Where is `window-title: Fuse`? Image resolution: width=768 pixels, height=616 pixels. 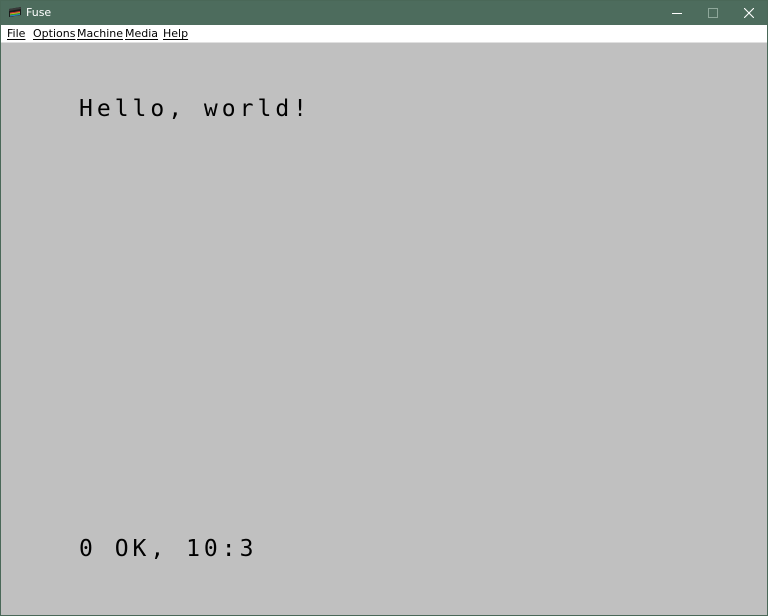 window-title: Fuse is located at coordinates (39, 12).